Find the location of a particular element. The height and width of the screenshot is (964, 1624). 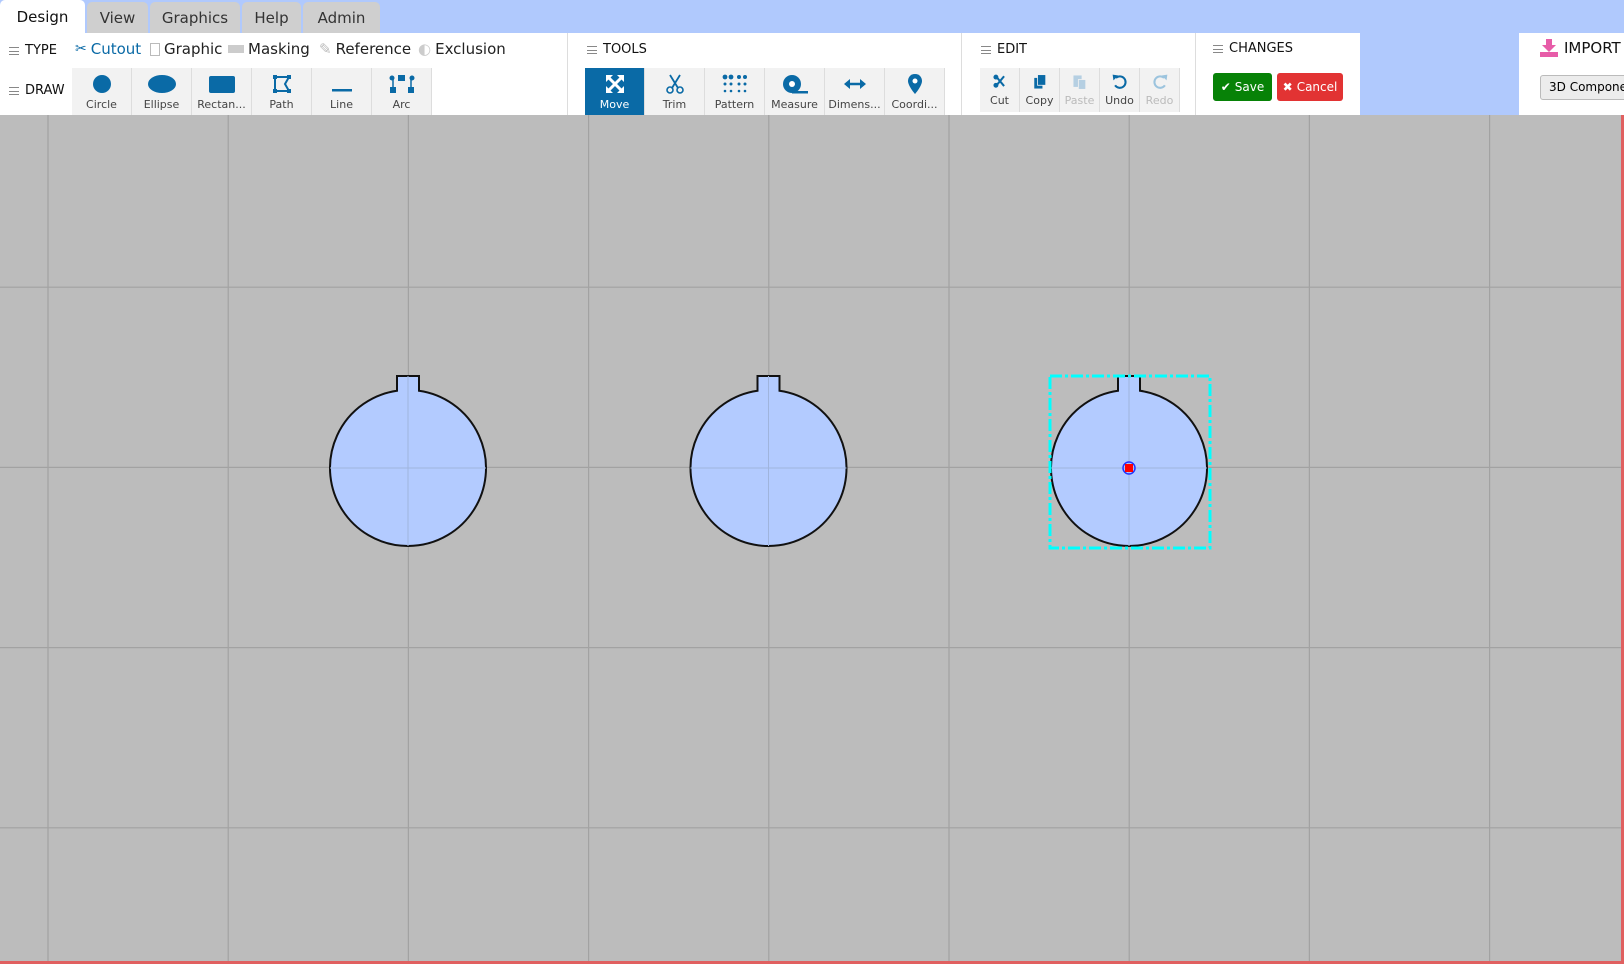

pattern-icon is located at coordinates (734, 83).